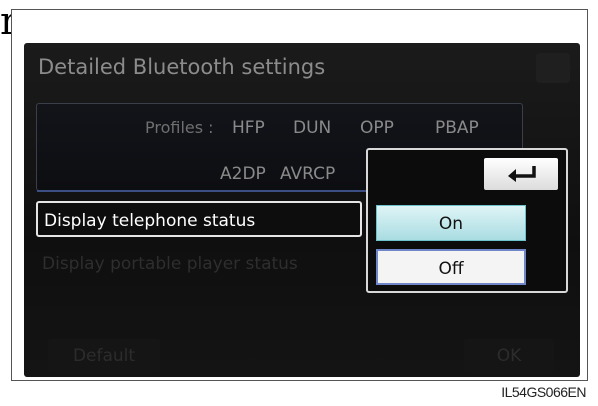 The height and width of the screenshot is (406, 598). Describe the element at coordinates (248, 128) in the screenshot. I see `profile-hfp: HFP` at that location.